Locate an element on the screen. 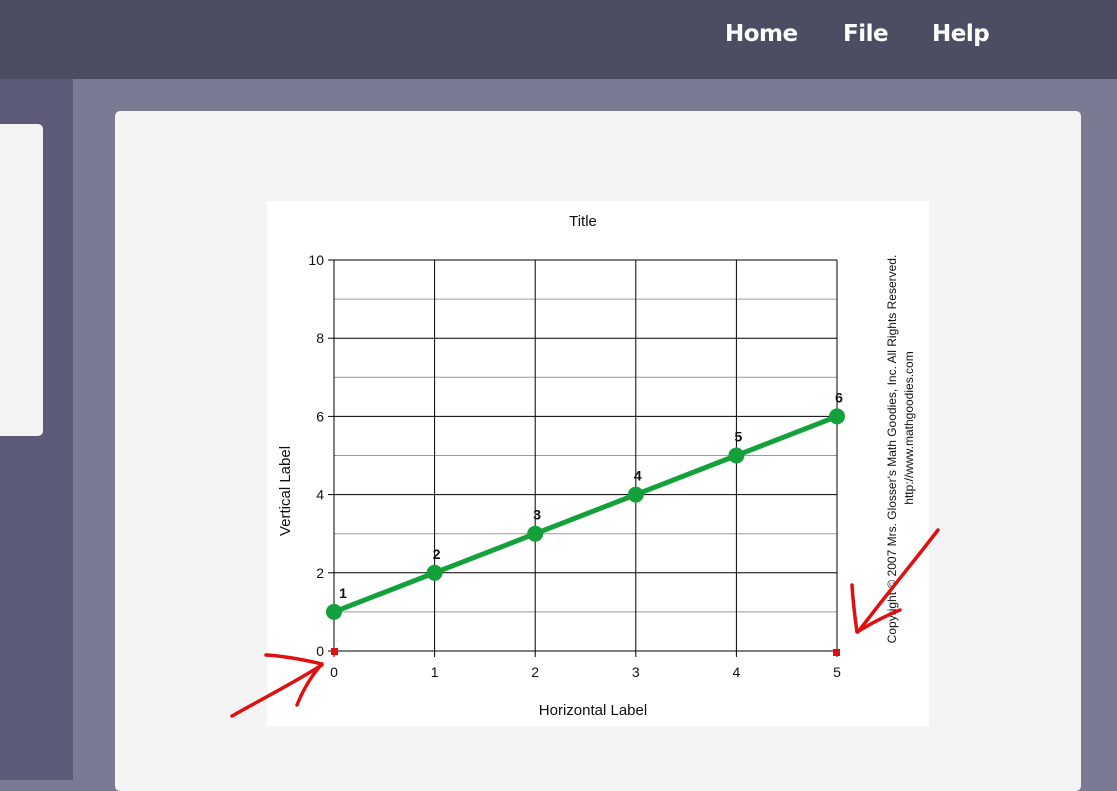  x-tick-label: 2 is located at coordinates (535, 672).